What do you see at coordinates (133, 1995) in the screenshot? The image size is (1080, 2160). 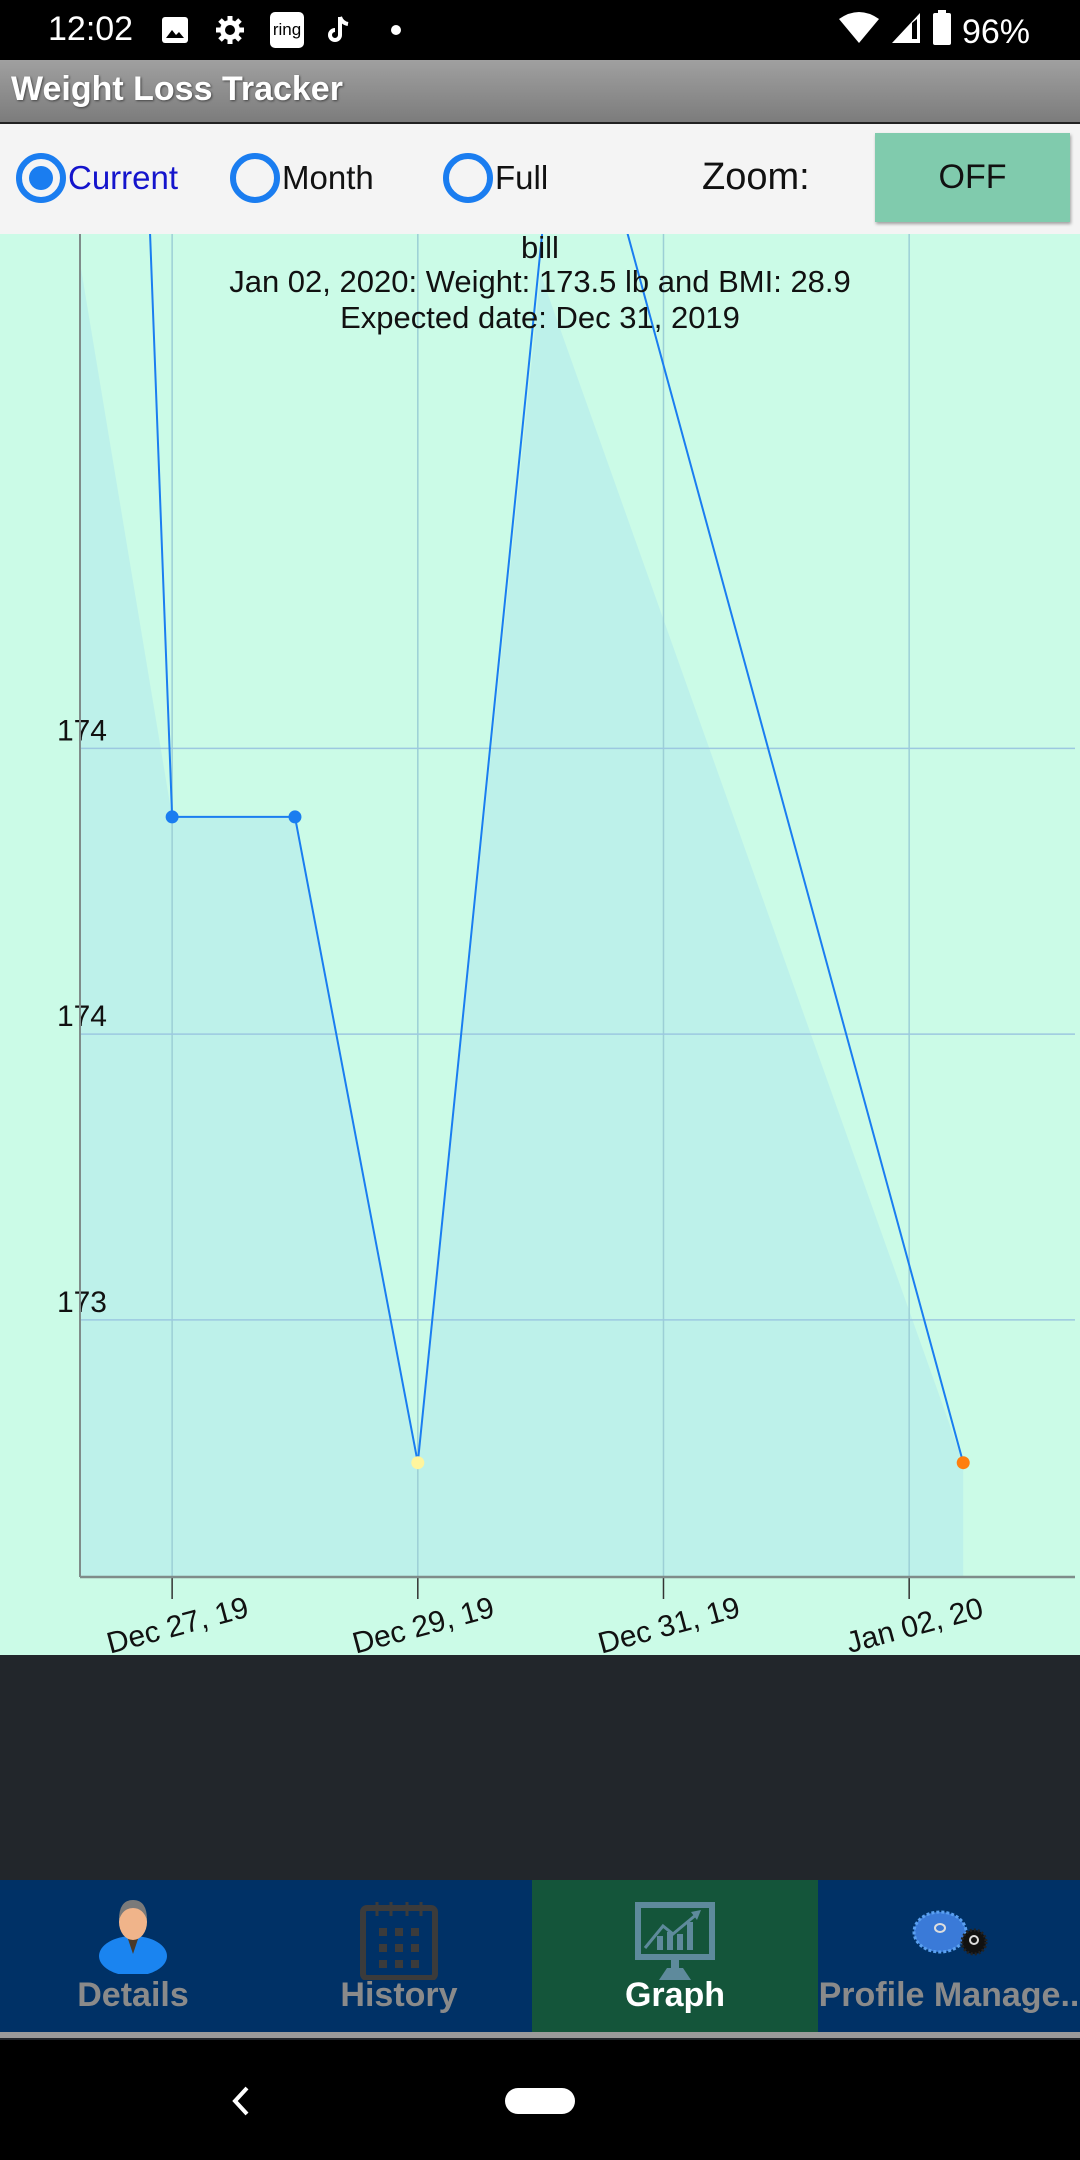 I see `tab-details-label: Details` at bounding box center [133, 1995].